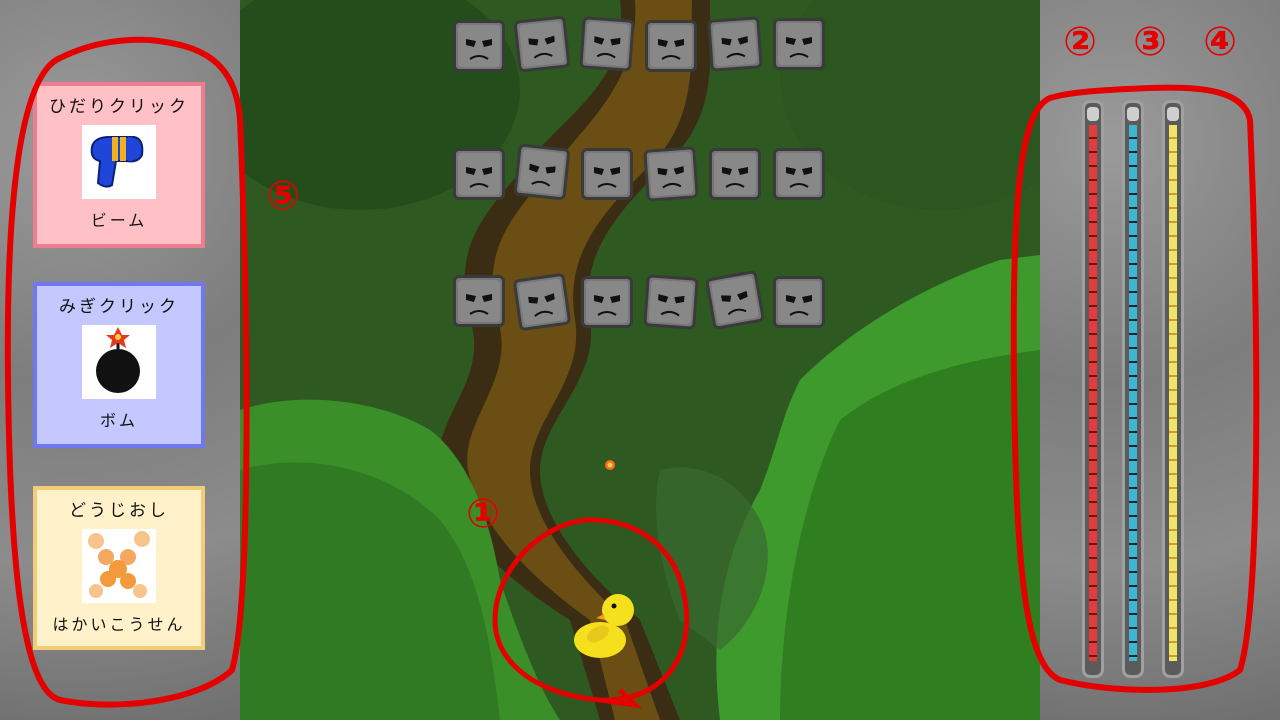  I want to click on health-marker: ②, so click(1080, 42).